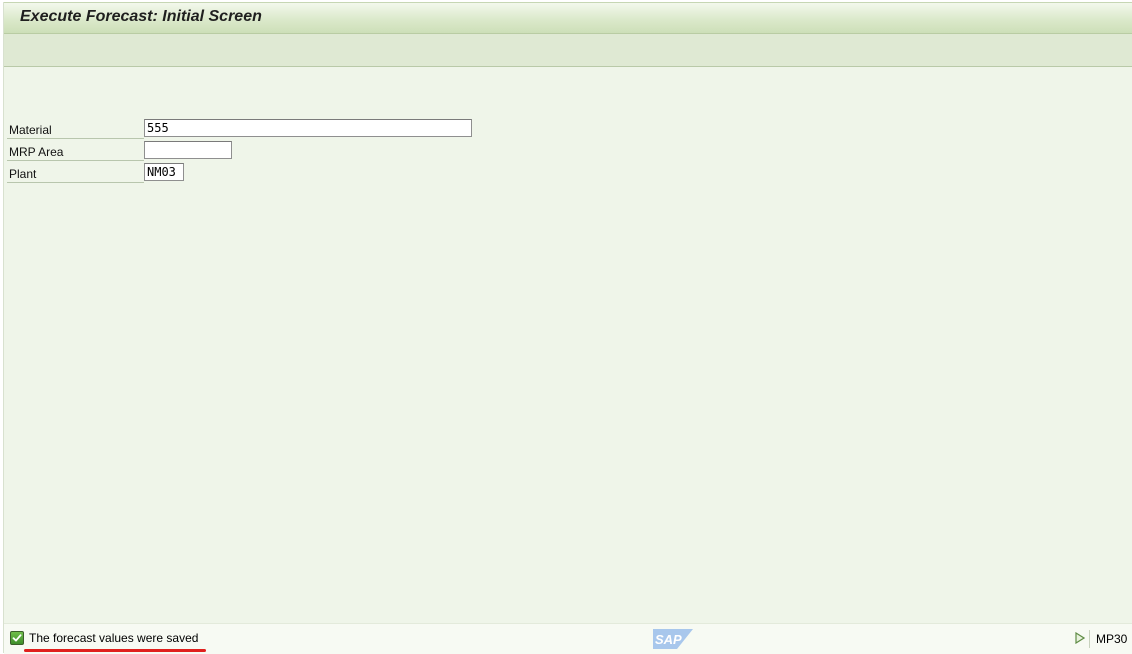  Describe the element at coordinates (115, 650) in the screenshot. I see `message-highlight-underline` at that location.